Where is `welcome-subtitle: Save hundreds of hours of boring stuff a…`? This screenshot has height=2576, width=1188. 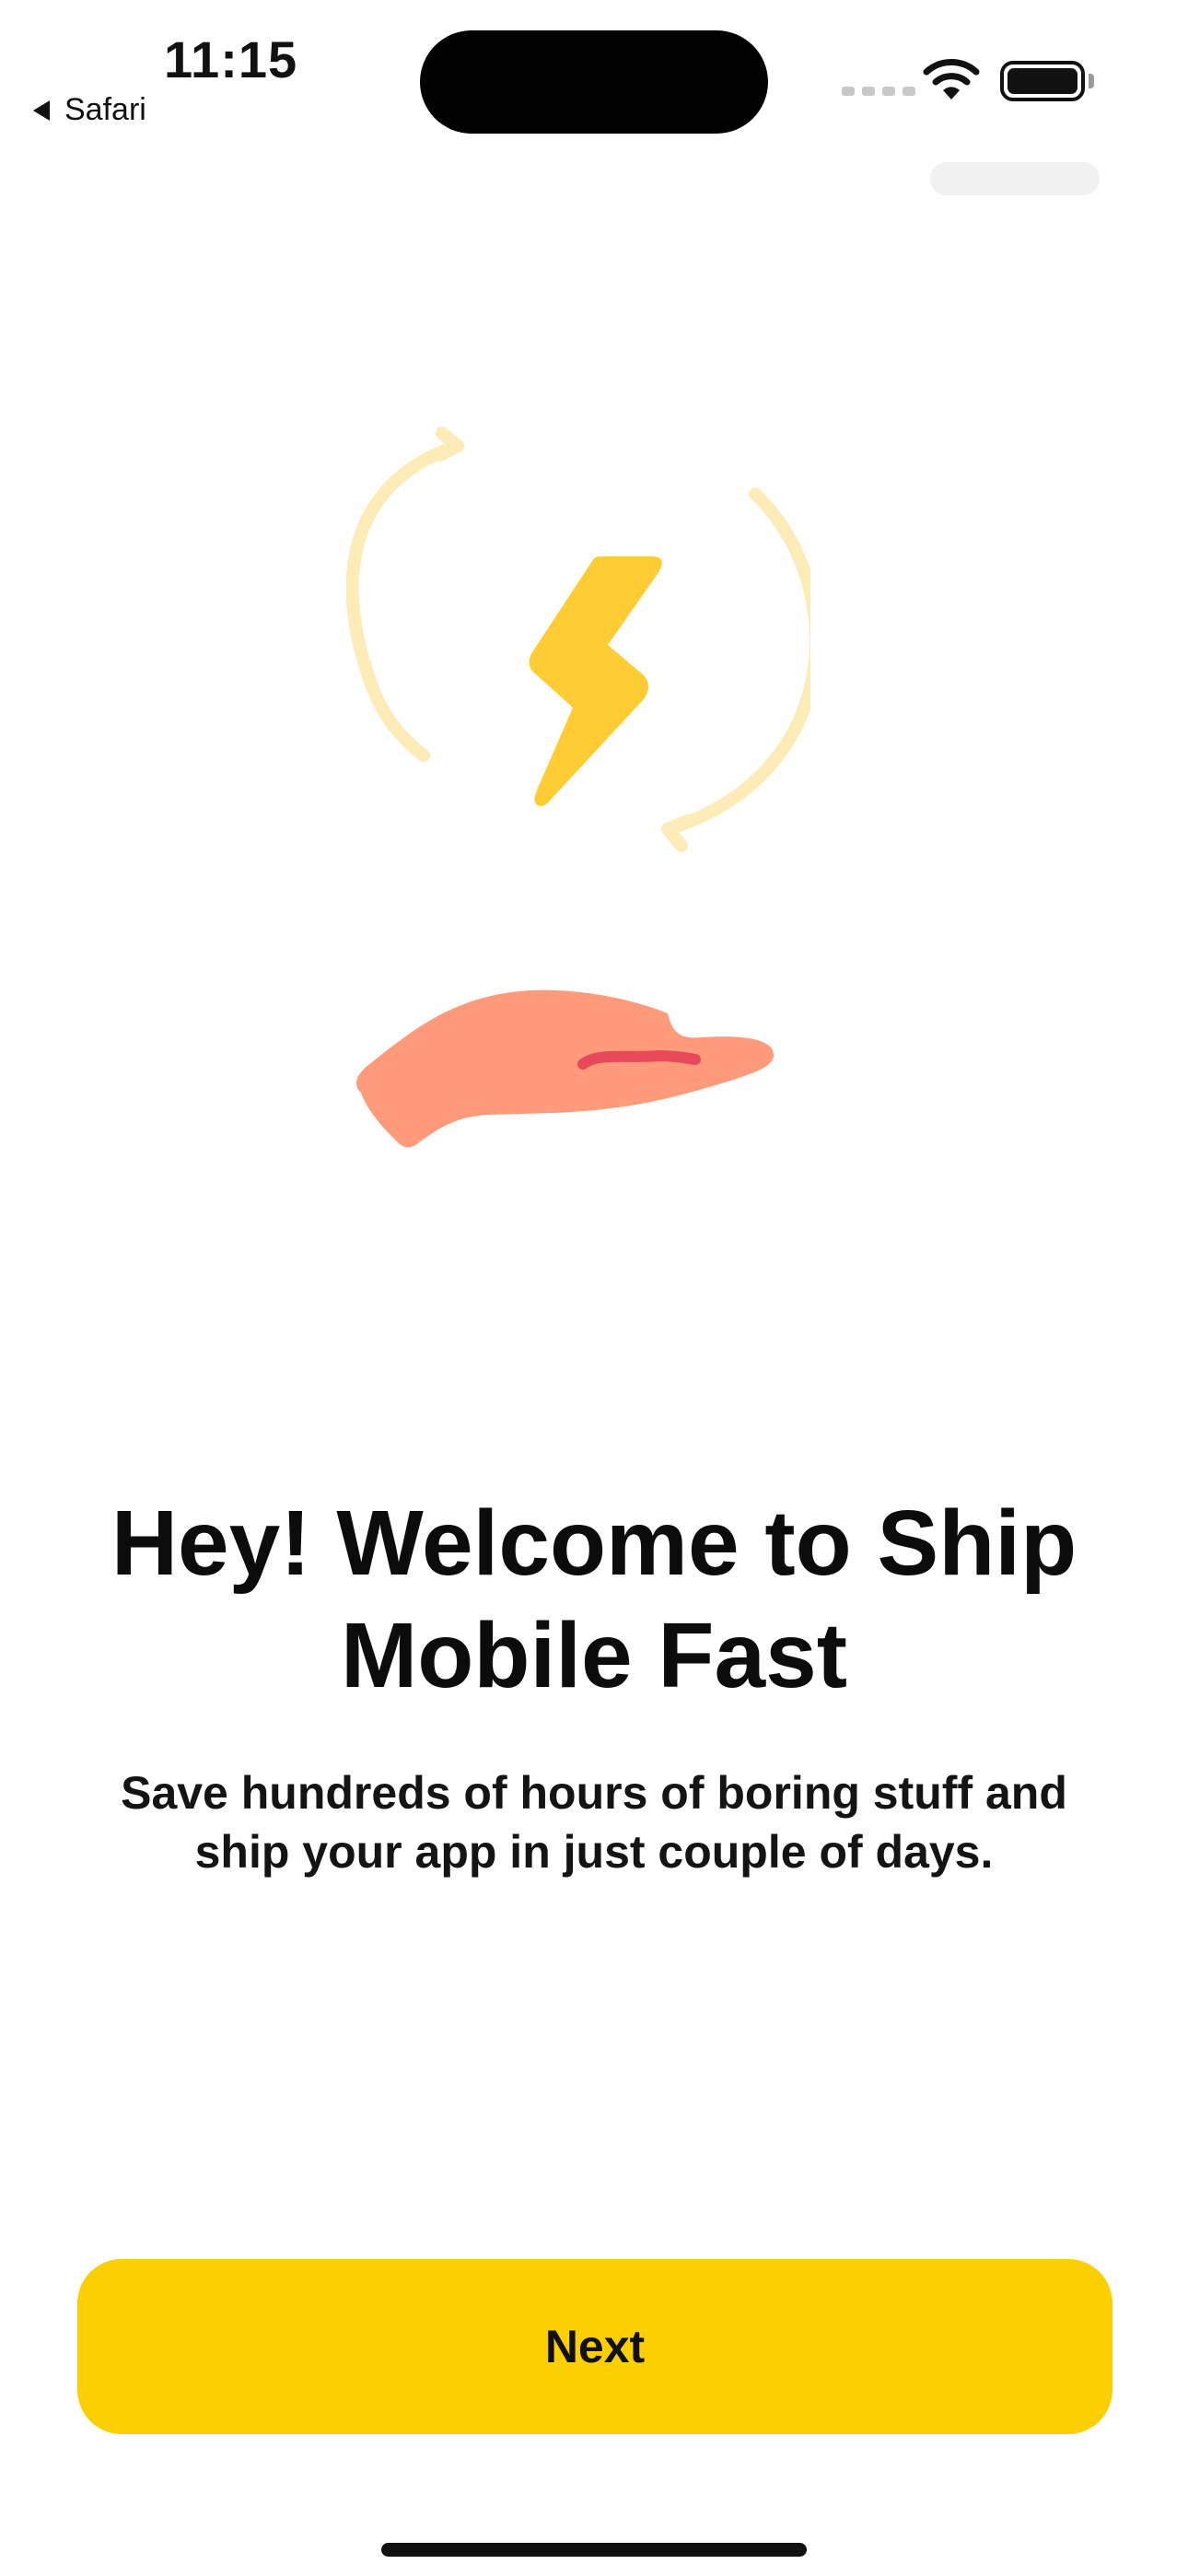 welcome-subtitle: Save hundreds of hours of boring stuff a… is located at coordinates (594, 1822).